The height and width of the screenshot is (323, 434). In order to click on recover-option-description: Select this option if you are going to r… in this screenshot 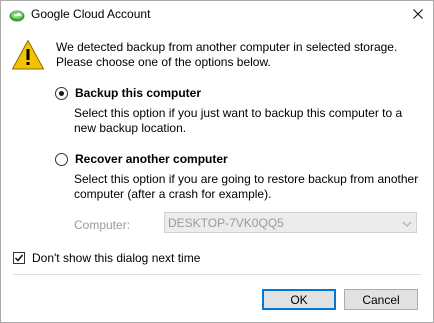, I will do `click(246, 186)`.